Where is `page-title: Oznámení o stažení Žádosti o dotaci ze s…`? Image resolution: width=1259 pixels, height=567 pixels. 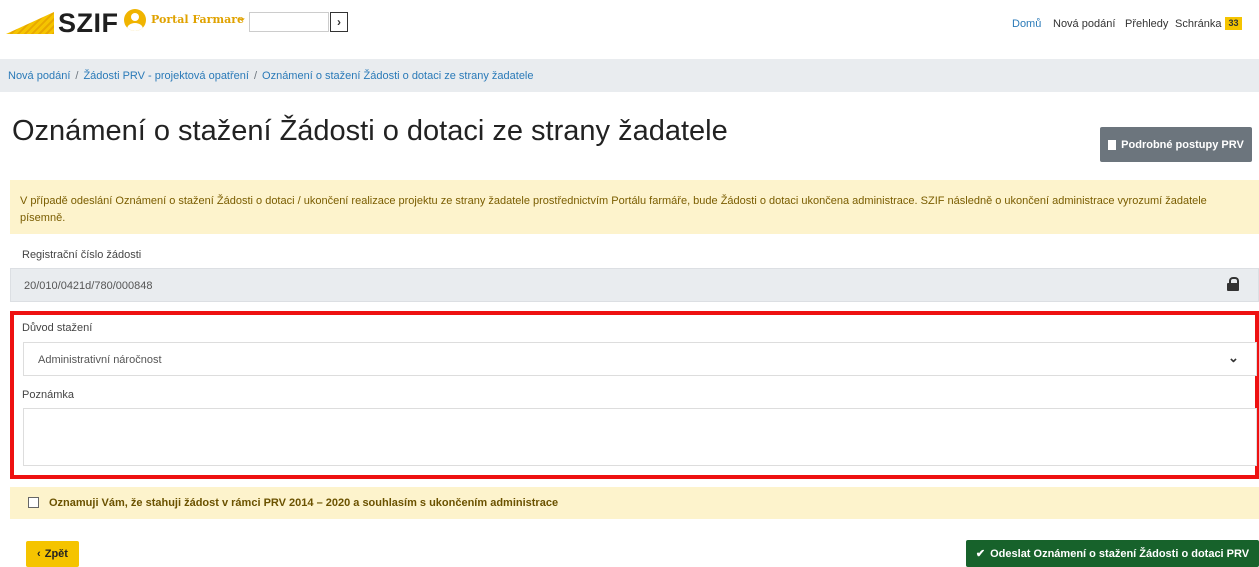
page-title: Oznámení o stažení Žádosti o dotaci ze s… is located at coordinates (370, 131).